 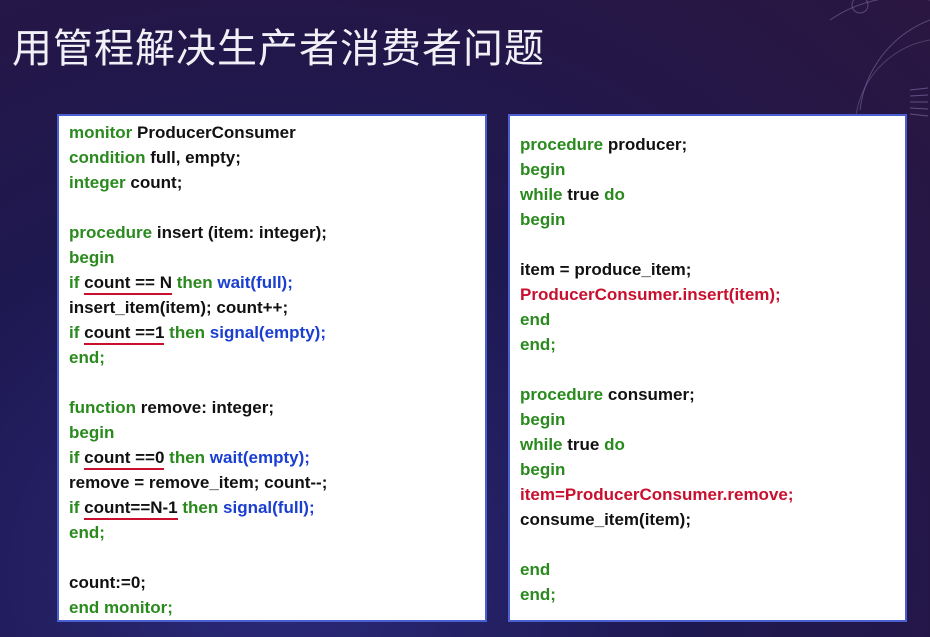 I want to click on underlined-condition: count==N-1, so click(x=131, y=509).